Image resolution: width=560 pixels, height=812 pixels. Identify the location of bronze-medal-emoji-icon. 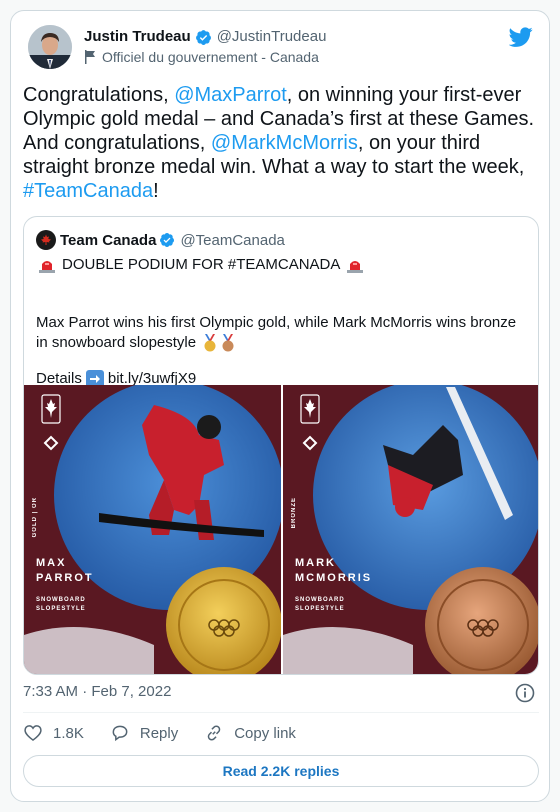
(228, 343).